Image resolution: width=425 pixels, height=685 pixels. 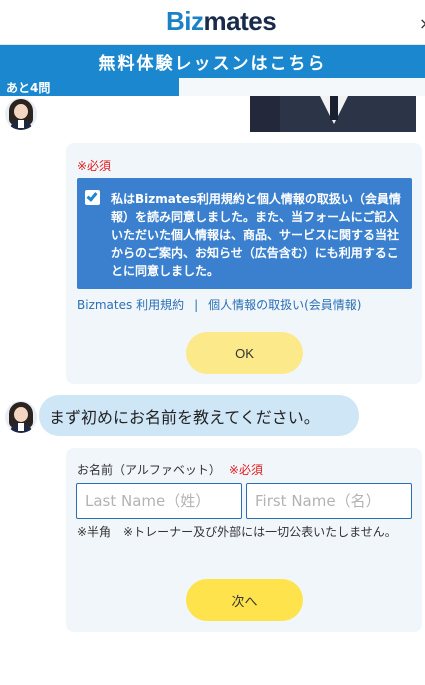 I want to click on ok-button: OK, so click(x=244, y=353).